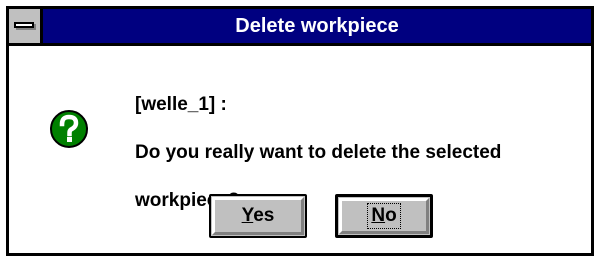  I want to click on no-button-label: No, so click(384, 216).